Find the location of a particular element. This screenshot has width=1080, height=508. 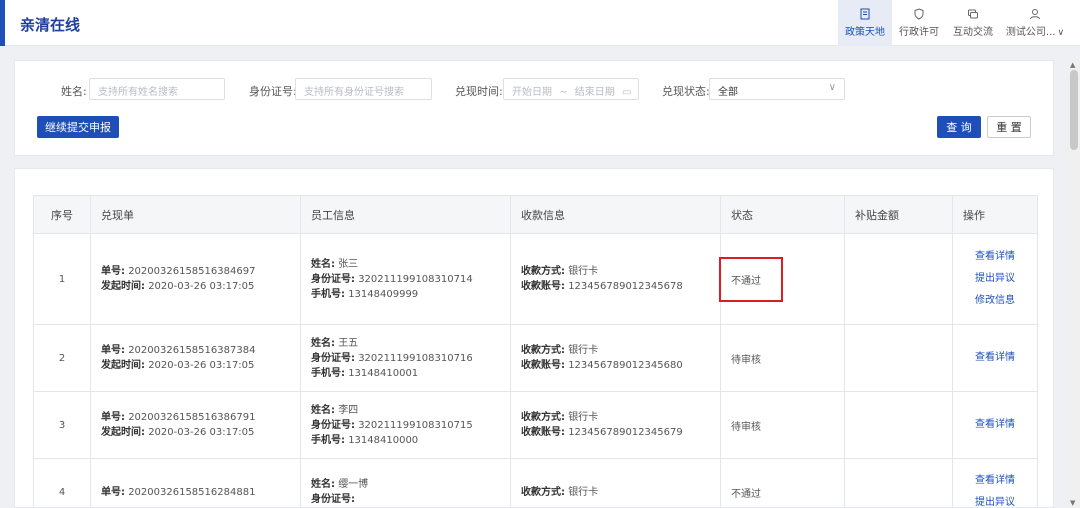

actions-cell: 查看详情 提出异议 修改信息 is located at coordinates (995, 279).